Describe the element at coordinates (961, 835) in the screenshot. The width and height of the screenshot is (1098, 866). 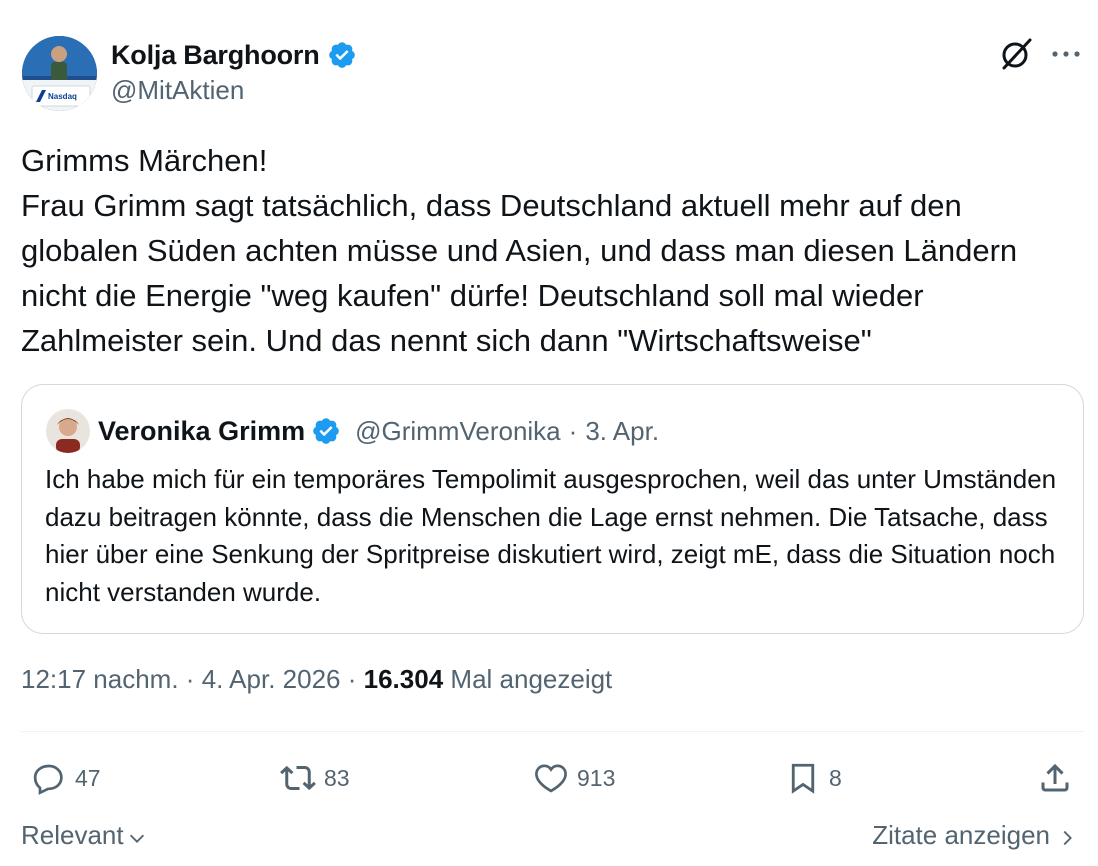
I see `show-quotes-label: Zitate anzeigen` at that location.